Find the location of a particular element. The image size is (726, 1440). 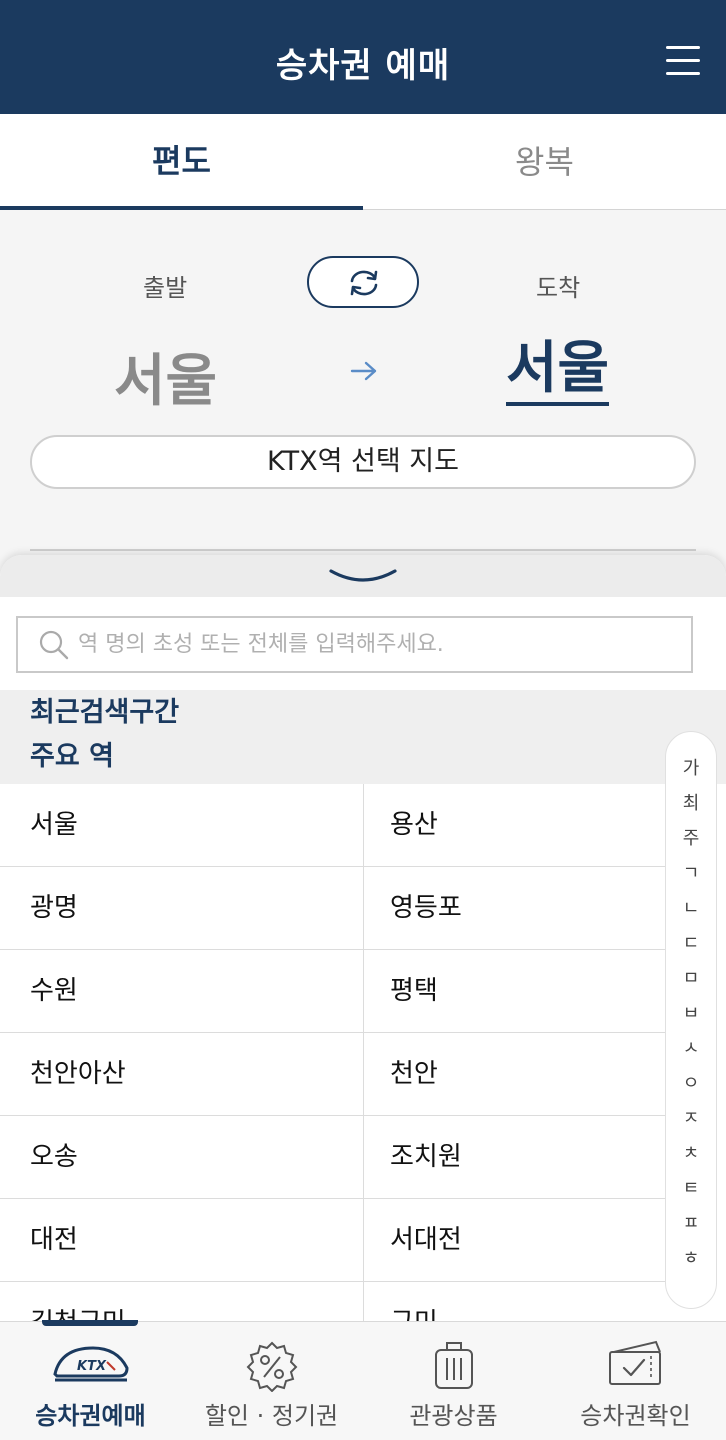

tab-one-way: 편도 is located at coordinates (181, 162).